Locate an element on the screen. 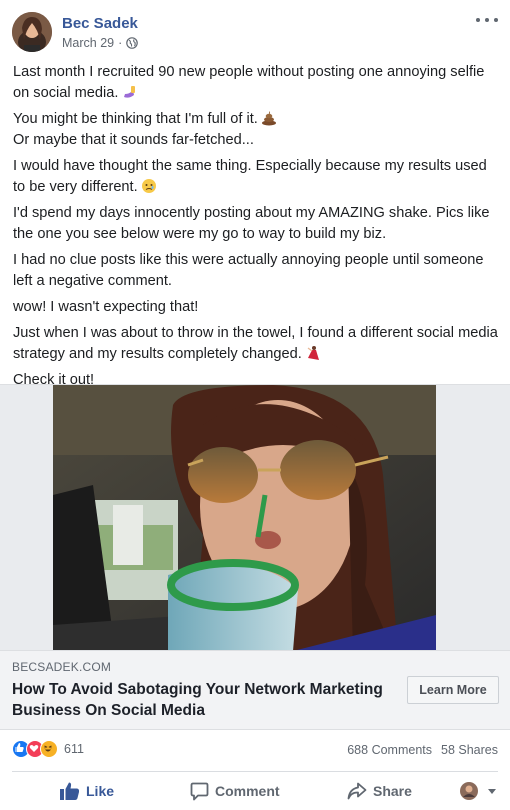 Image resolution: width=510 pixels, height=810 pixels. reaction-count: 611 is located at coordinates (74, 749).